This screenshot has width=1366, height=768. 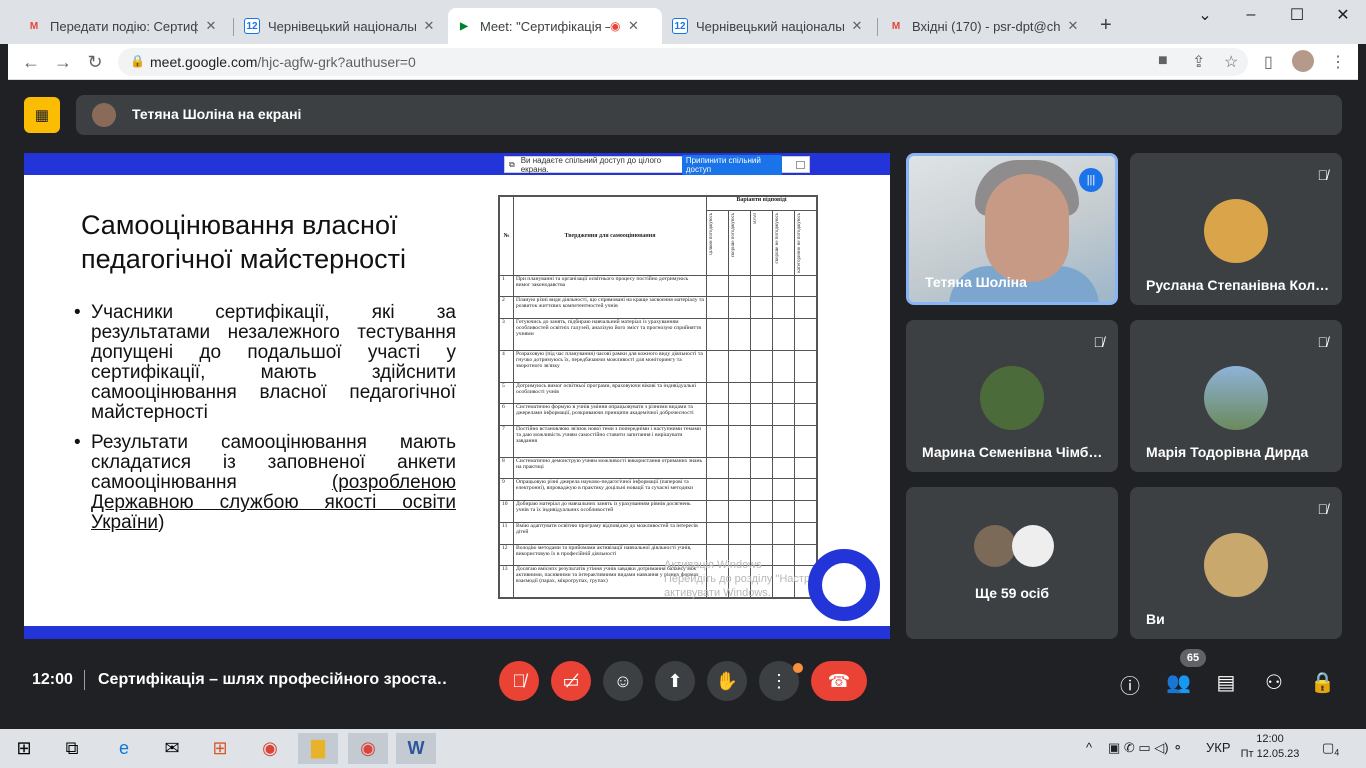 I want to click on present-button: ⬆, so click(x=675, y=681).